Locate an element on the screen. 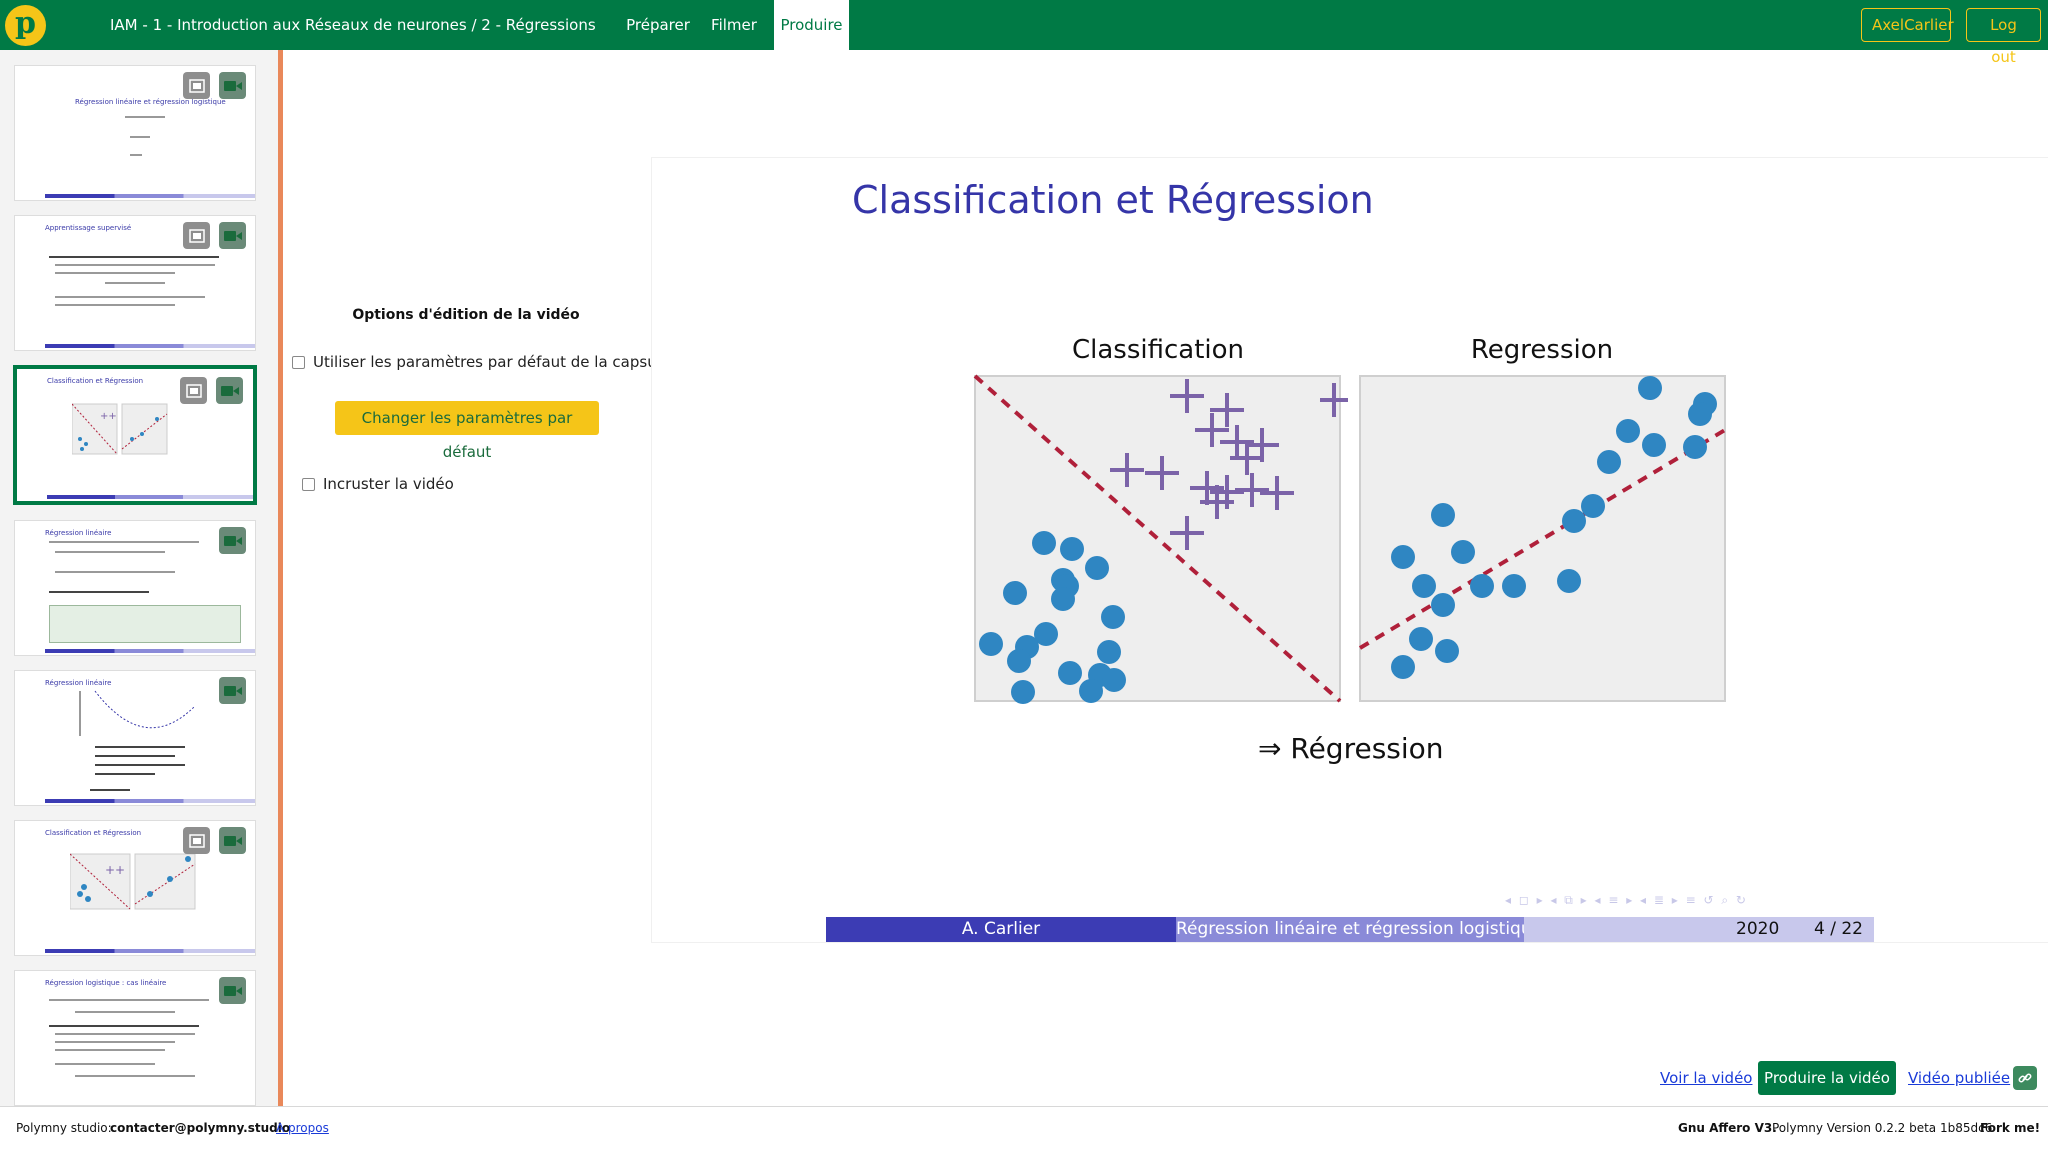  watch-video-link: Voir la vidéo is located at coordinates (1706, 1078).